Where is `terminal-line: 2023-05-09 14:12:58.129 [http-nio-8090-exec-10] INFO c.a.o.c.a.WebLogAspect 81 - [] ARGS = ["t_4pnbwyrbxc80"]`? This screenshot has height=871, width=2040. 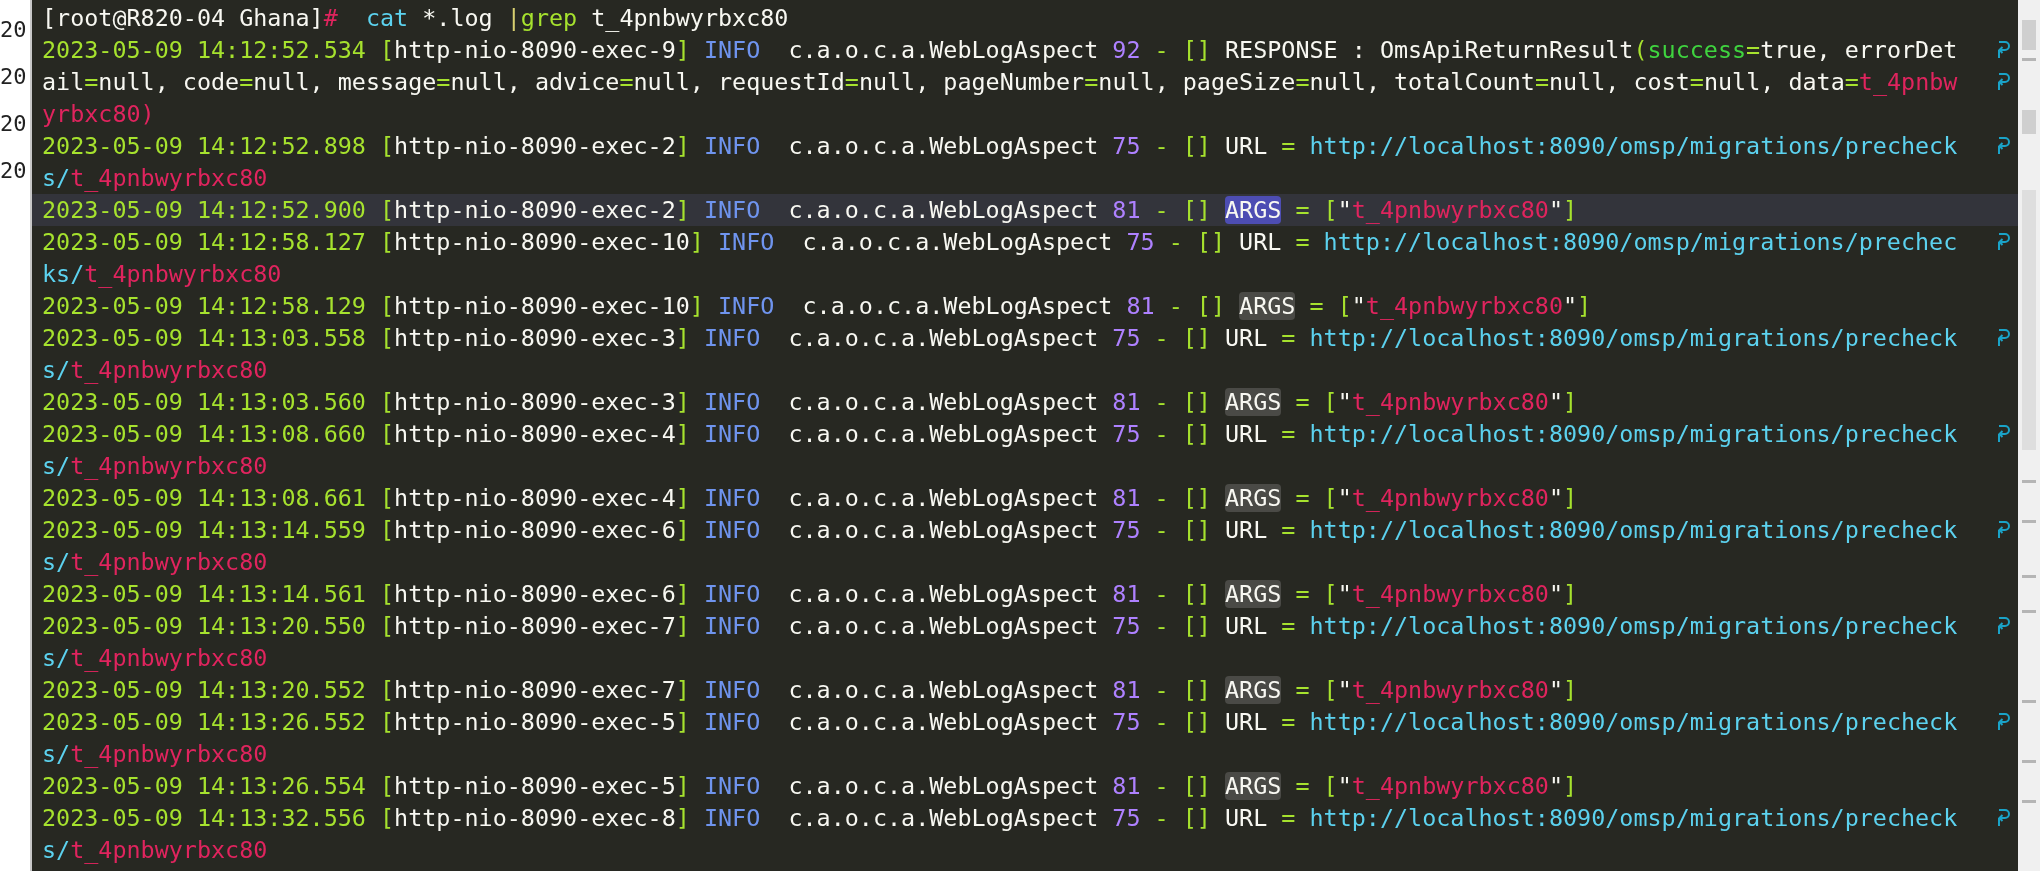 terminal-line: 2023-05-09 14:12:58.129 [http-nio-8090-exec-10] INFO c.a.o.c.a.WebLogAspect 81 - [] ARGS = ["t_4pnbwyrbxc80"] is located at coordinates (817, 306).